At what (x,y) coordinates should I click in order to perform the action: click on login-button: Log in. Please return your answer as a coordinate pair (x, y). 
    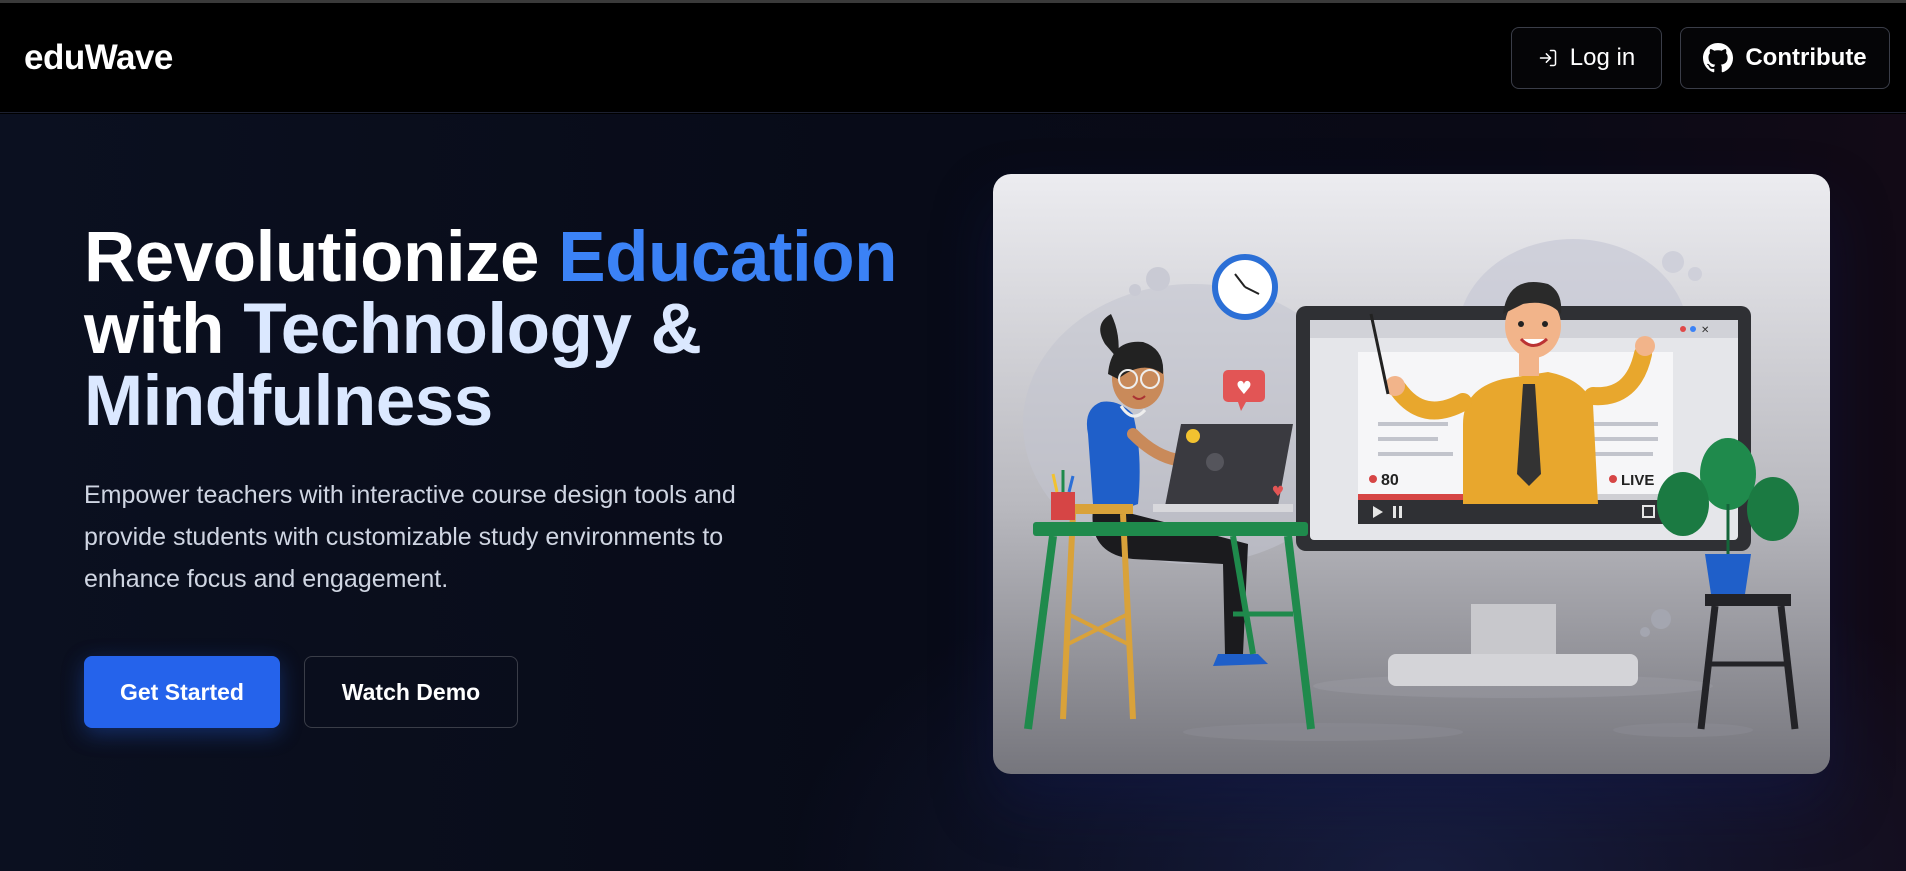
    Looking at the image, I should click on (1586, 57).